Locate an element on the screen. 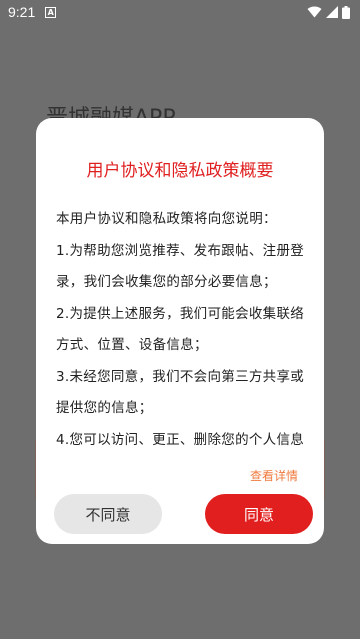 This screenshot has width=360, height=639. status-bar: 9:21 A is located at coordinates (180, 12).